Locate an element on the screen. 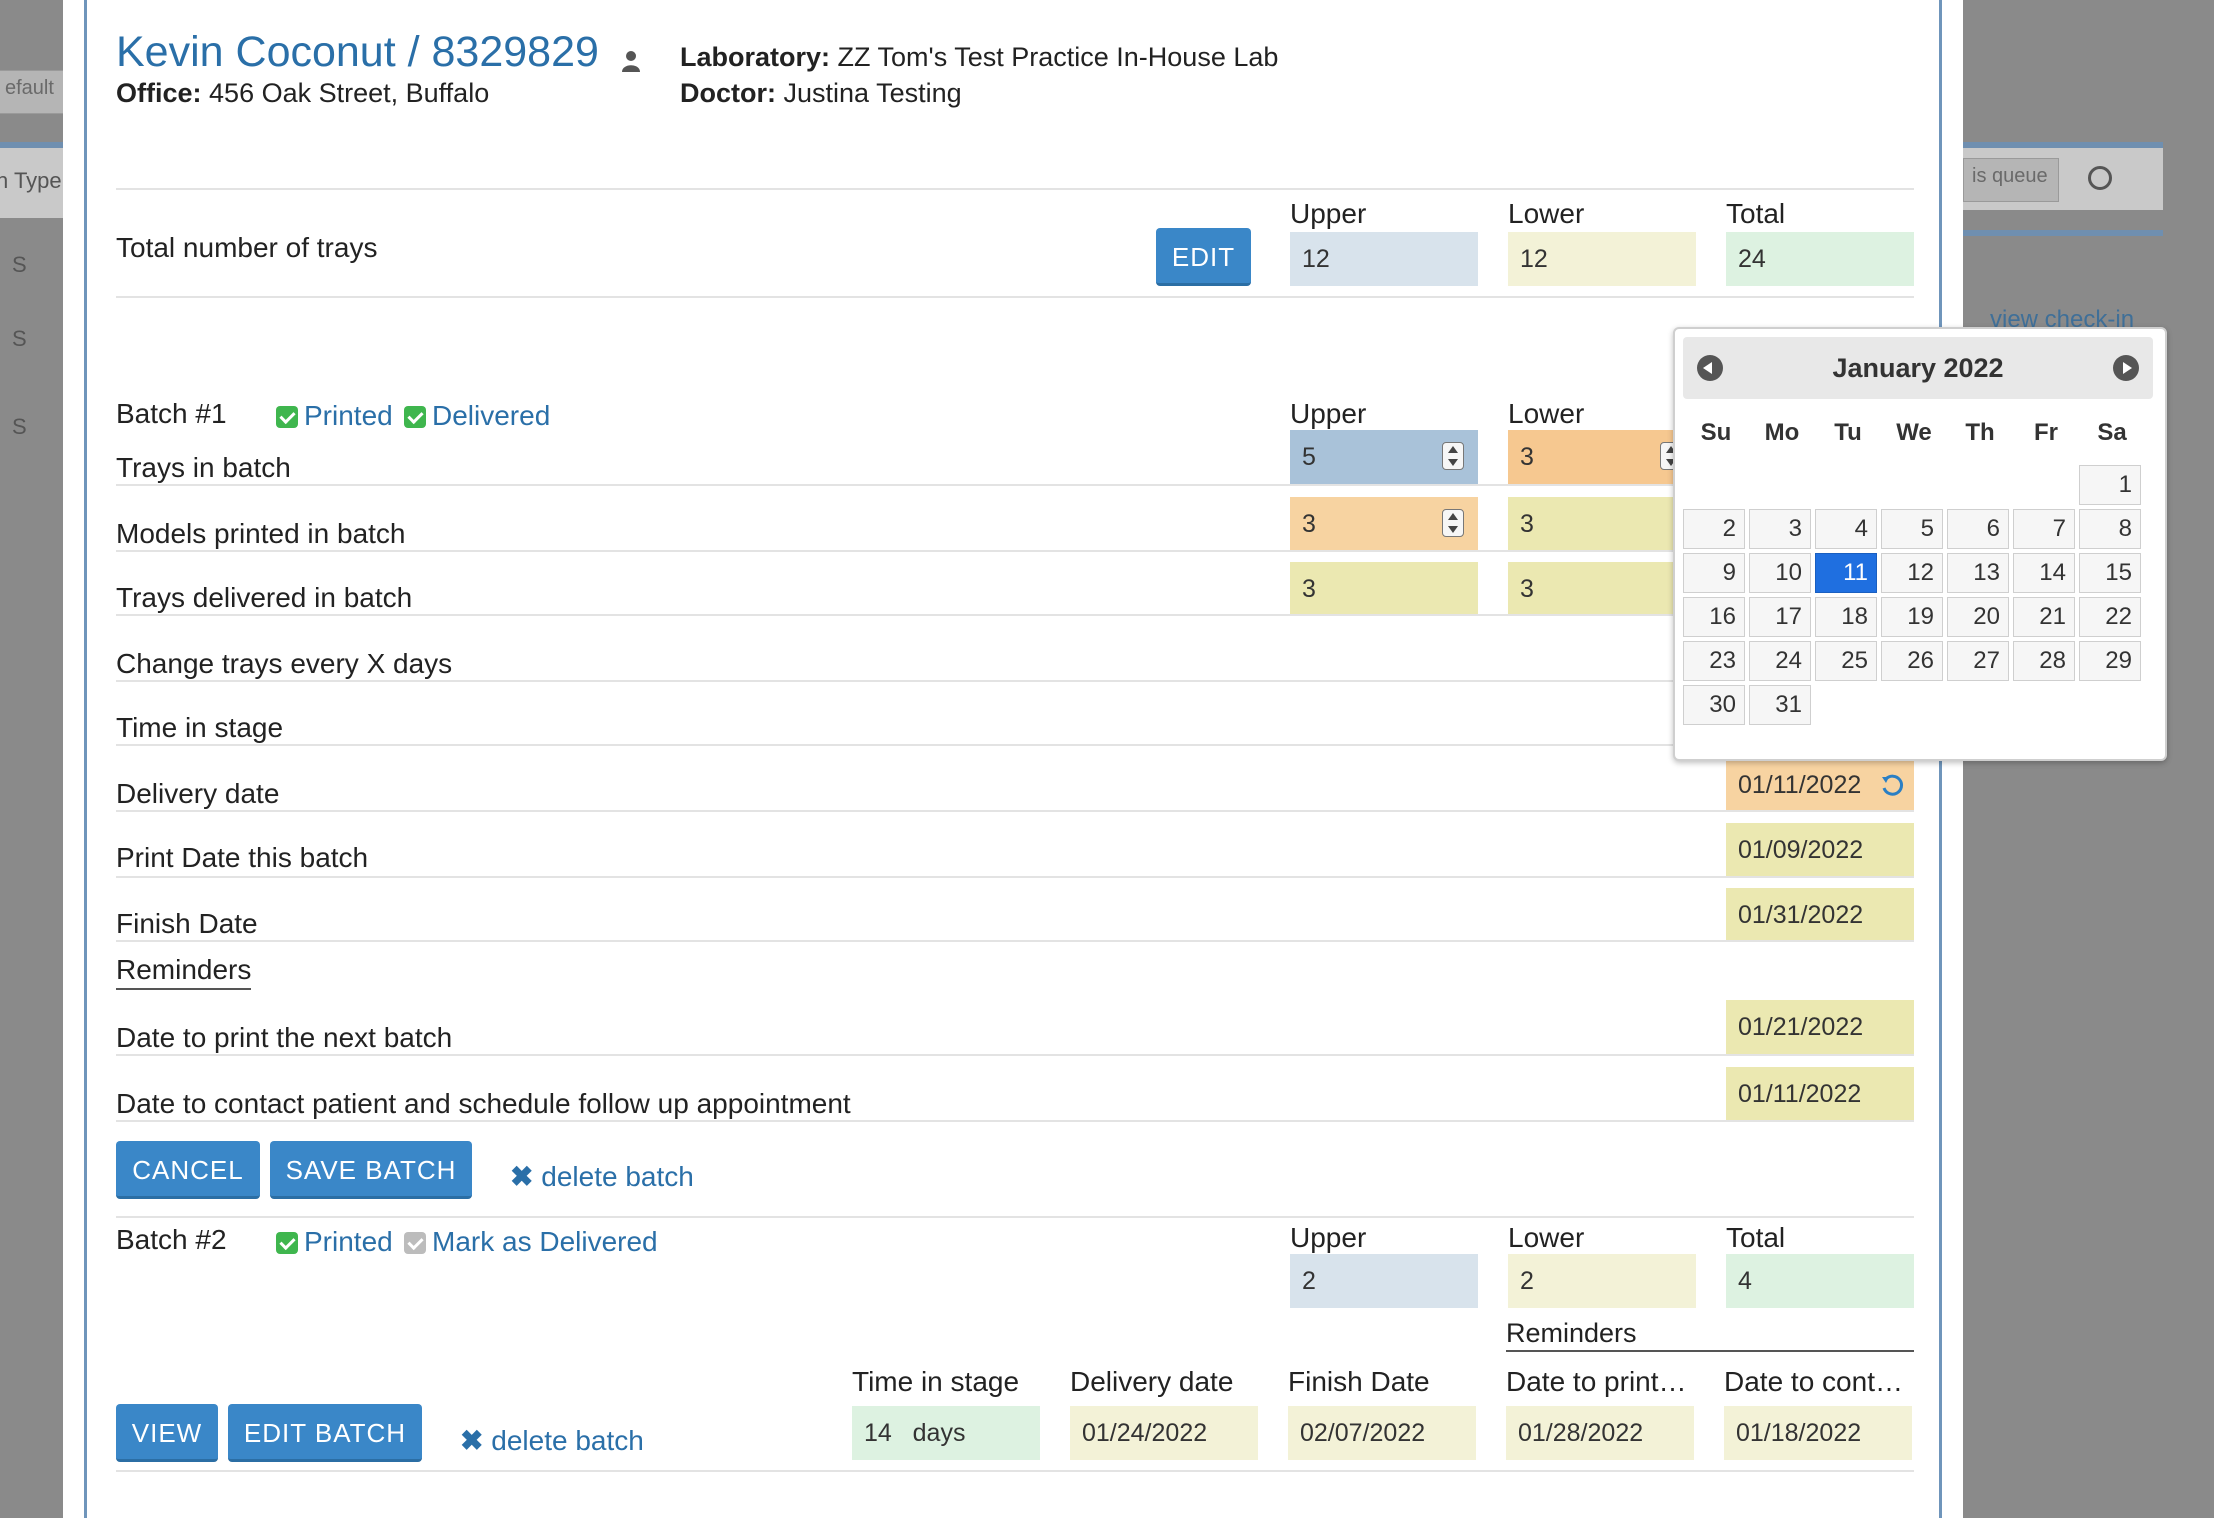 The height and width of the screenshot is (1518, 2214). trays-lower-label: Lower is located at coordinates (1546, 213).